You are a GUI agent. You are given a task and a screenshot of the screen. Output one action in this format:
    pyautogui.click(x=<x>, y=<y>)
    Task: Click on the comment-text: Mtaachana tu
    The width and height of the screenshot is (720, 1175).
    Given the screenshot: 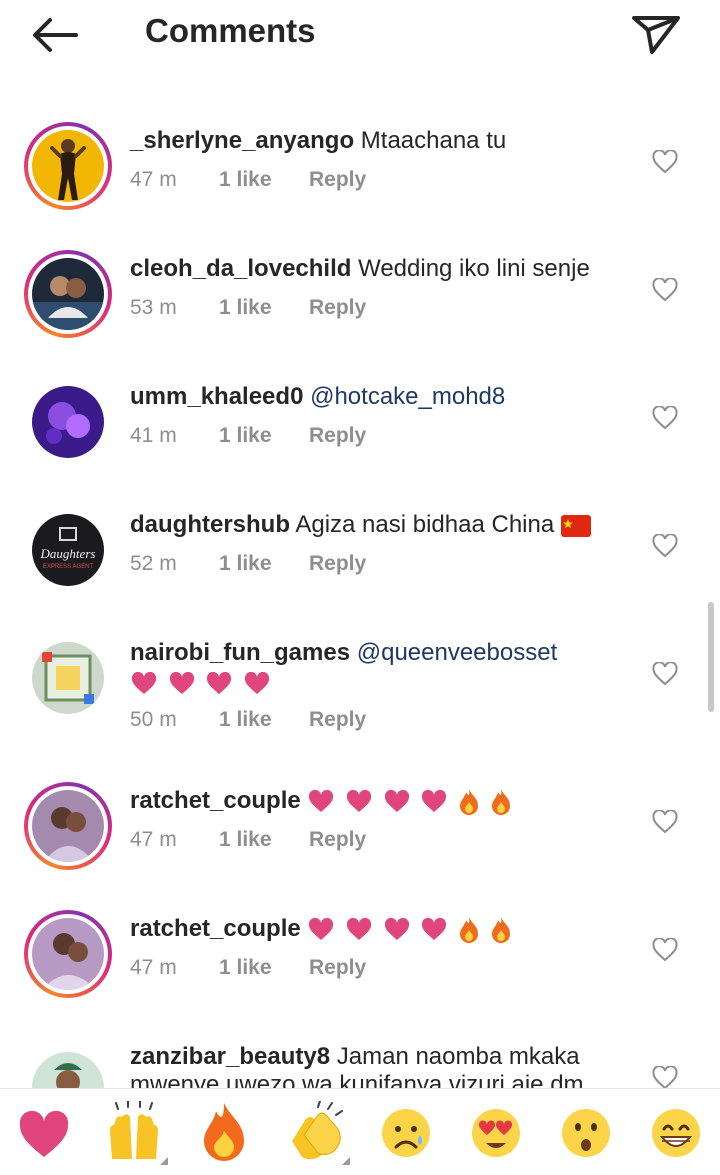 What is the action you would take?
    pyautogui.click(x=433, y=140)
    